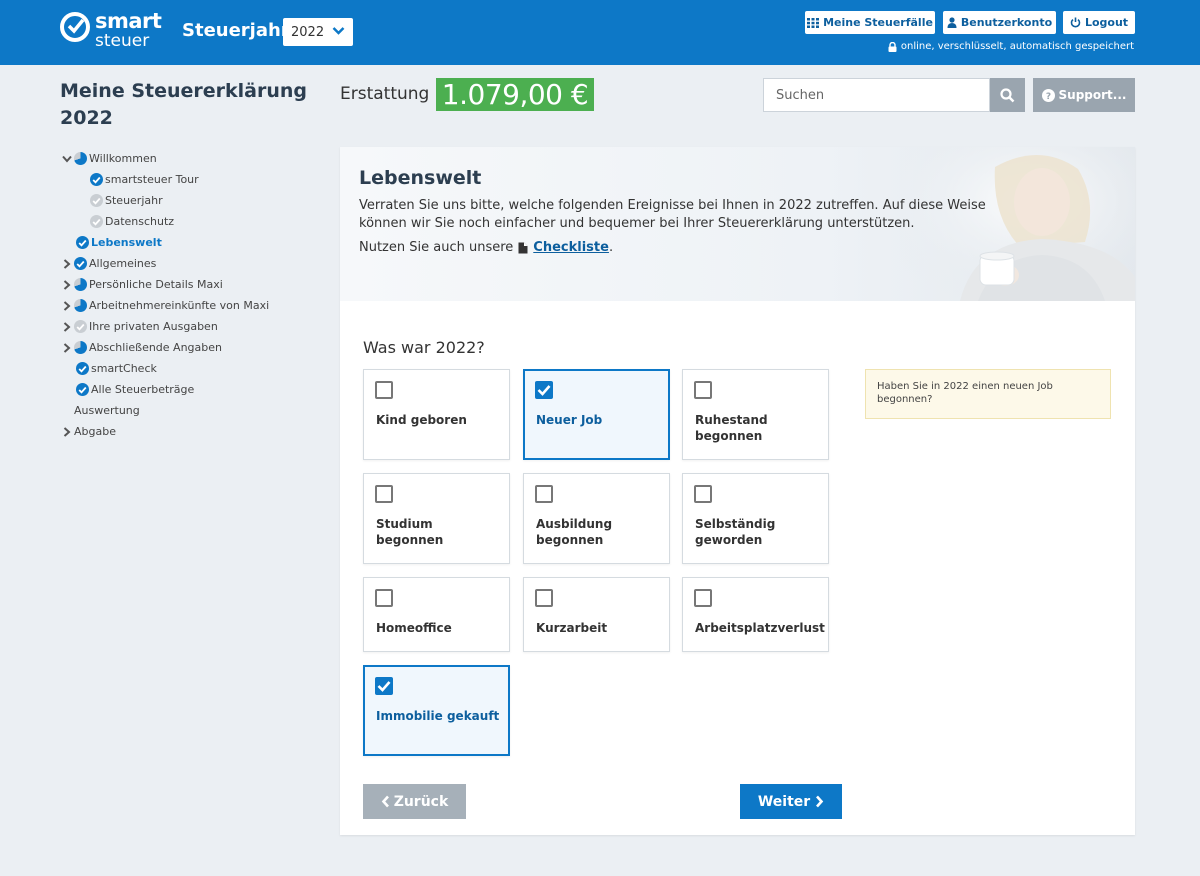 Image resolution: width=1200 pixels, height=876 pixels. Describe the element at coordinates (999, 22) in the screenshot. I see `user-account-button: Benutzerkonto` at that location.